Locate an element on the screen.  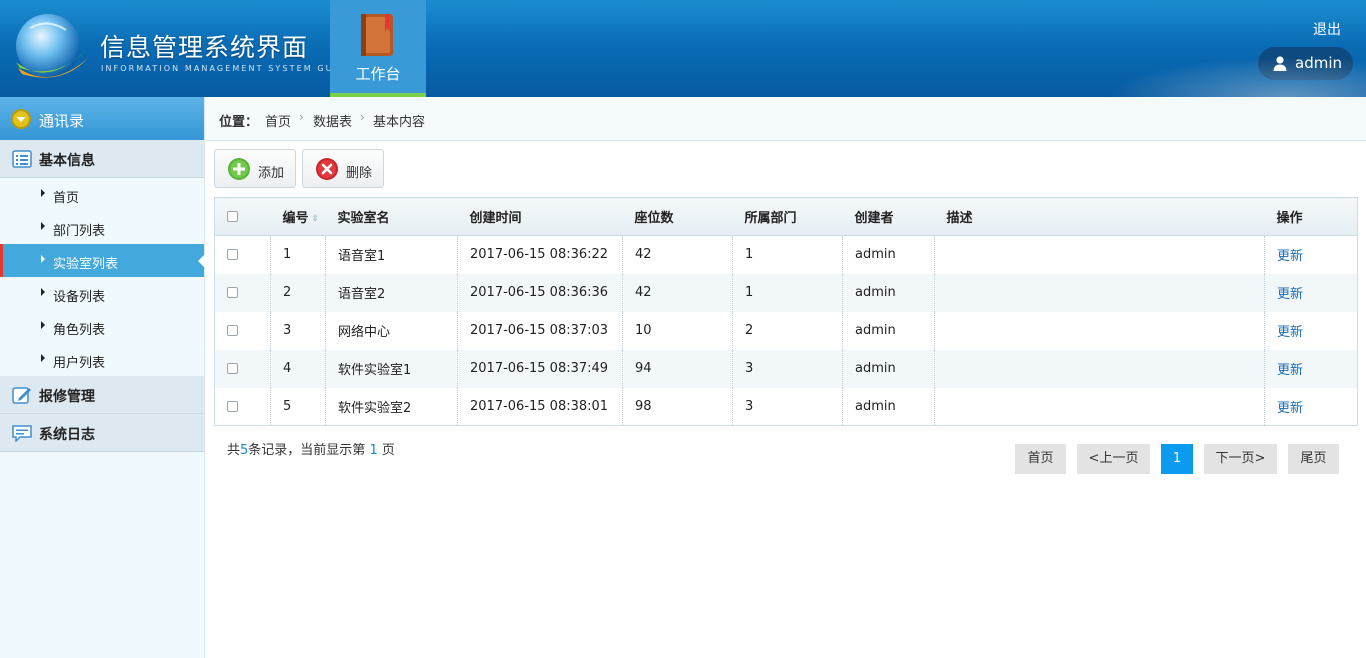
cell-seats: 98 is located at coordinates (677, 406).